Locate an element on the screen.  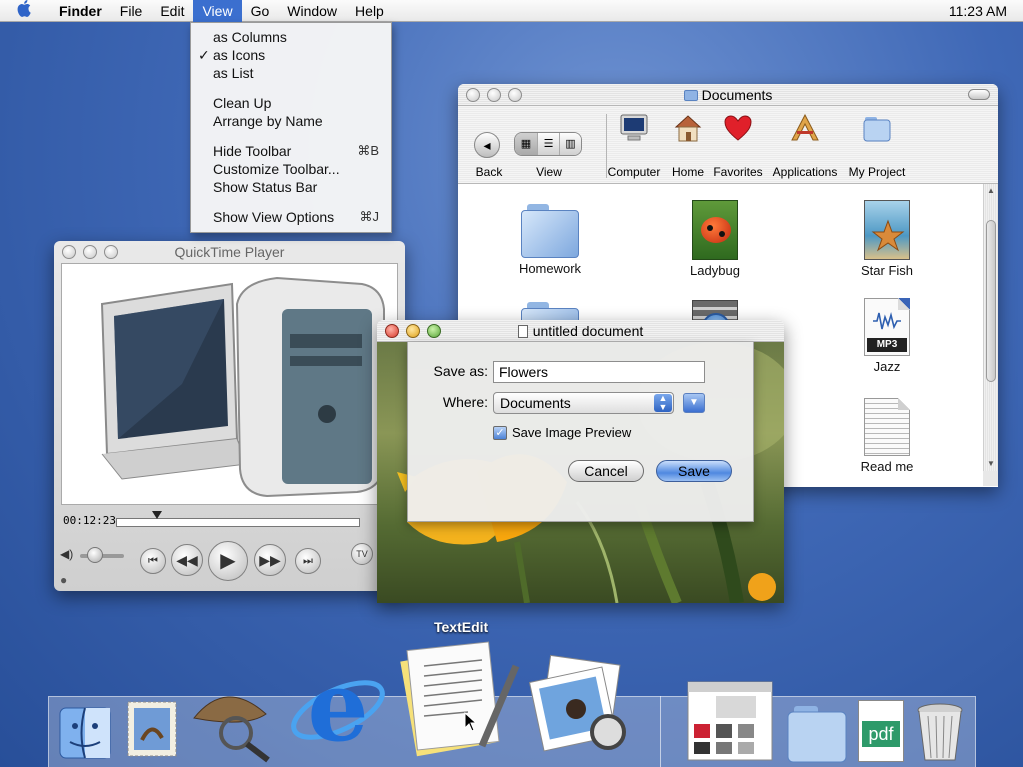
preview-title: untitled document is located at coordinates (588, 331).